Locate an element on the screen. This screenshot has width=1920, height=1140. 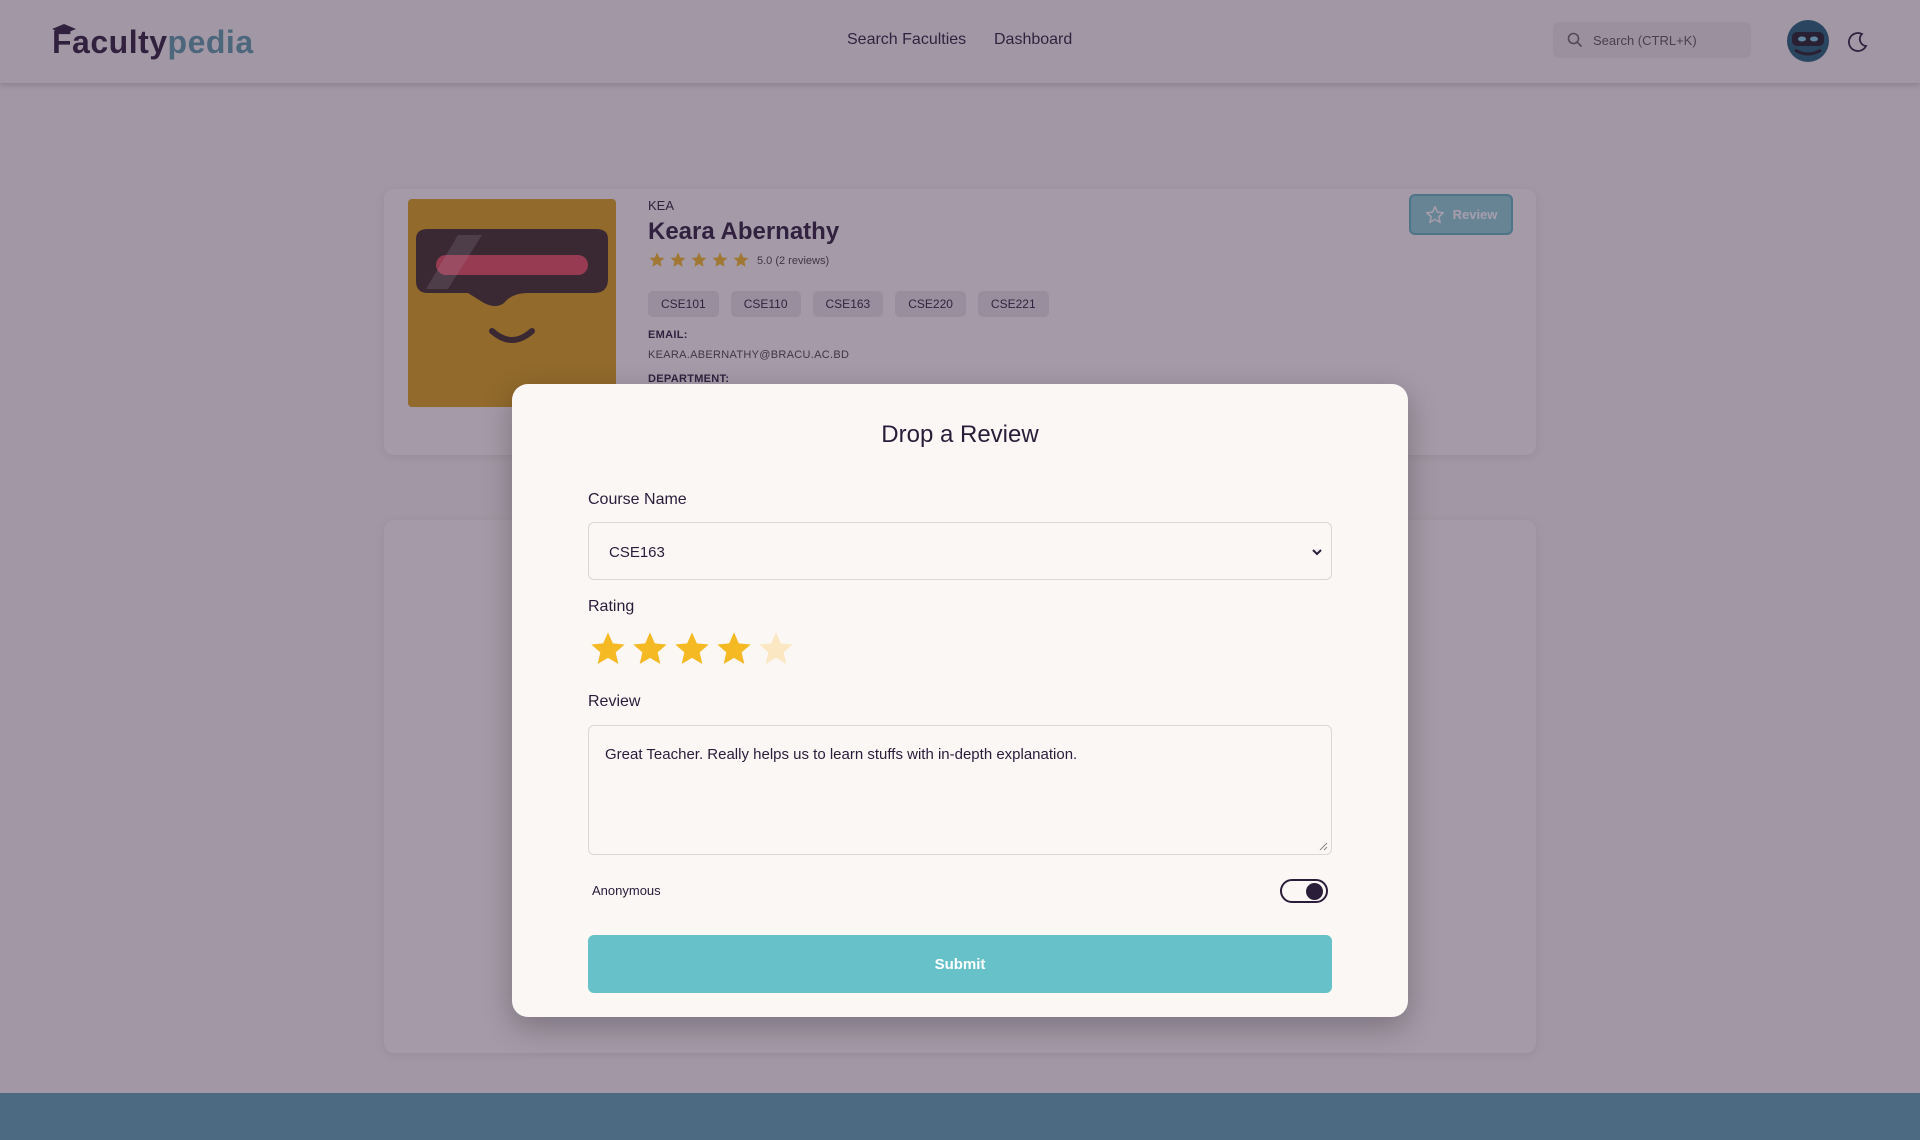
review-label: Review is located at coordinates (614, 701).